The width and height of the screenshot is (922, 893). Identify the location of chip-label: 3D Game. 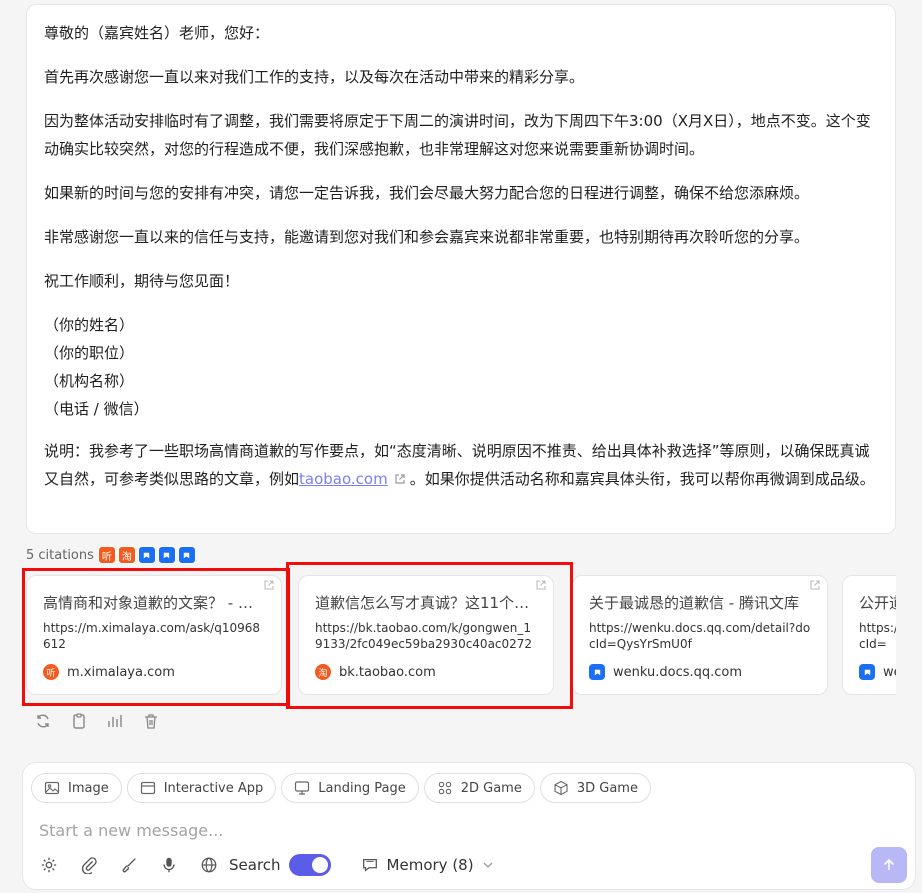
(607, 788).